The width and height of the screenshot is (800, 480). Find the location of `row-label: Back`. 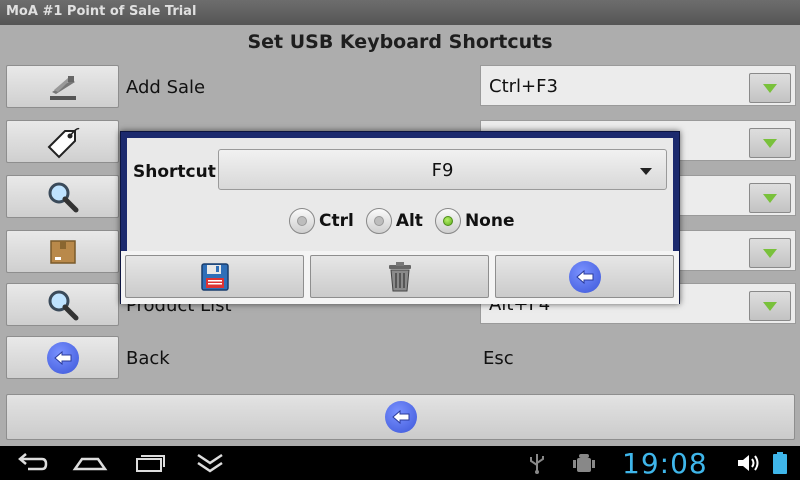

row-label: Back is located at coordinates (148, 358).